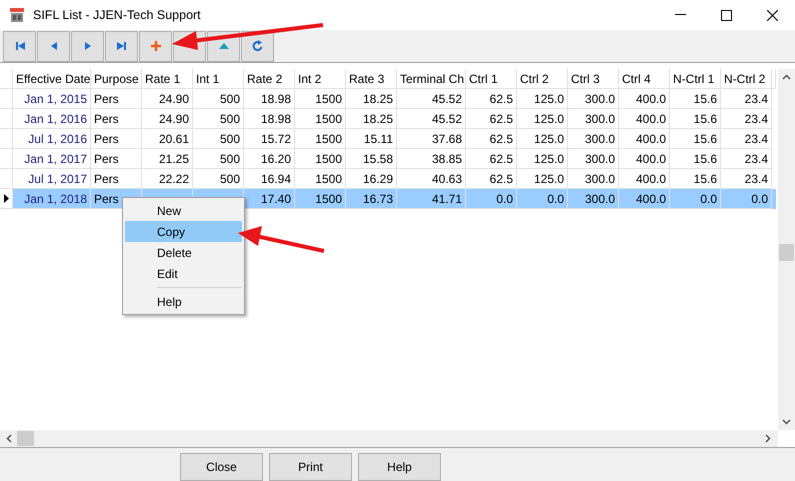 The height and width of the screenshot is (481, 795). I want to click on column-header: Ctrl 3, so click(593, 79).